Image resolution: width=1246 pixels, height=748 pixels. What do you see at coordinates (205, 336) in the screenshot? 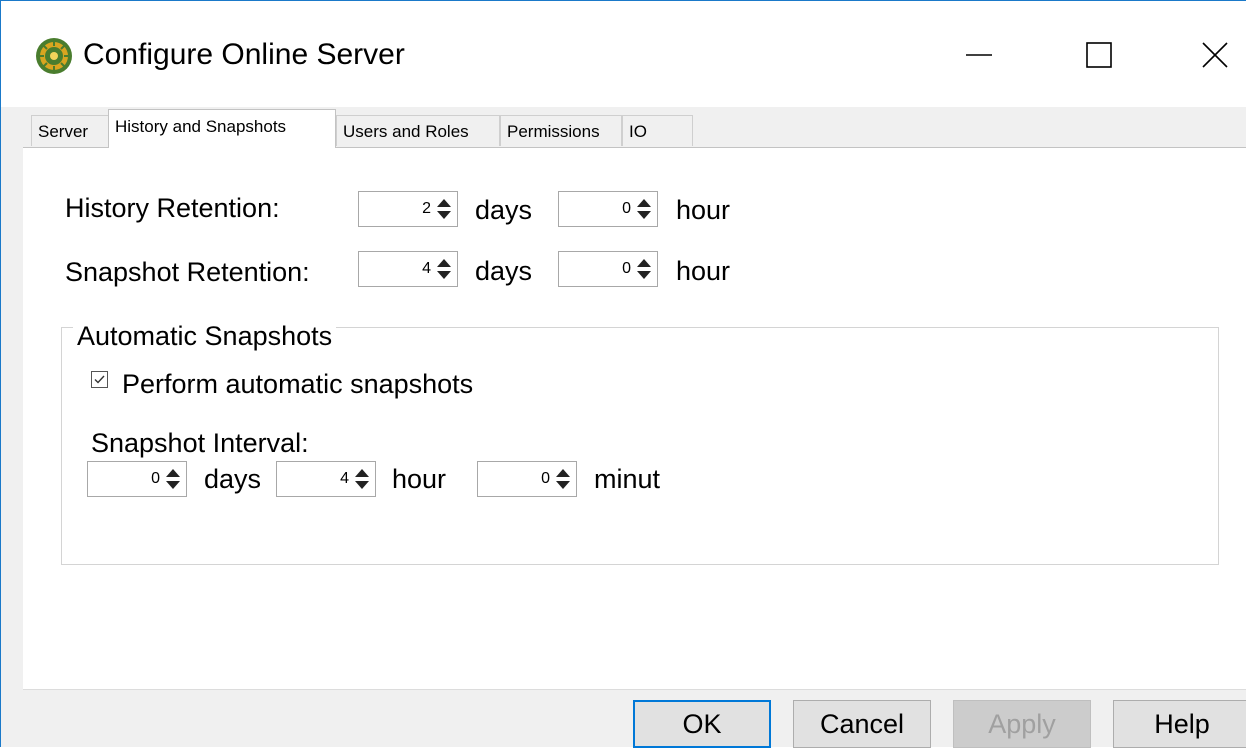
I see `automatic-snapshots-title: Automatic Snapshots` at bounding box center [205, 336].